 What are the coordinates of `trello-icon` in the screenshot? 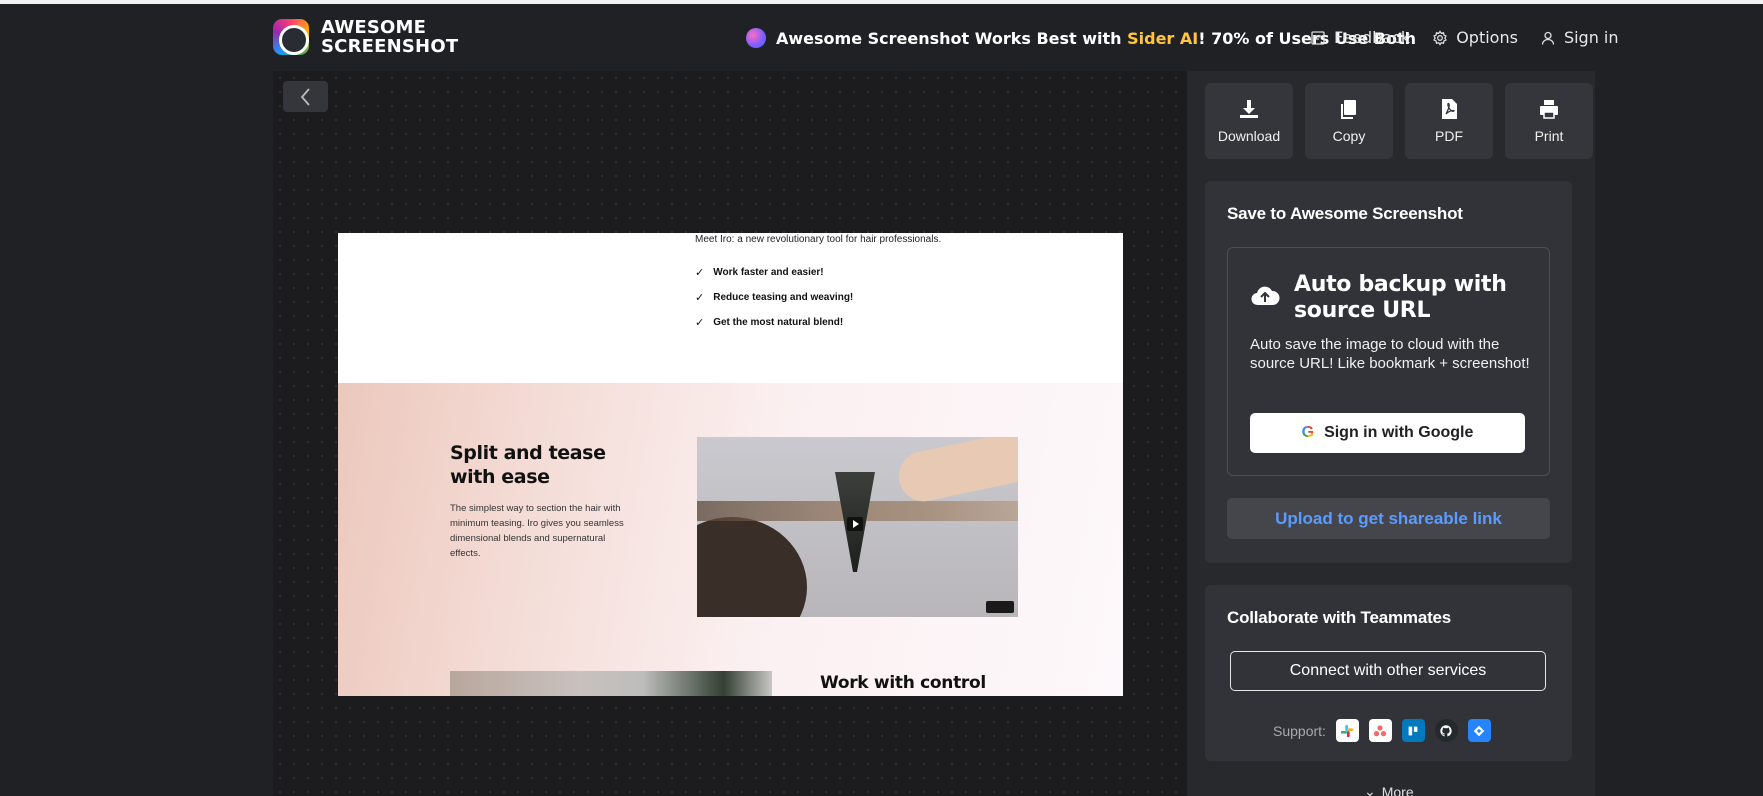 It's located at (1413, 730).